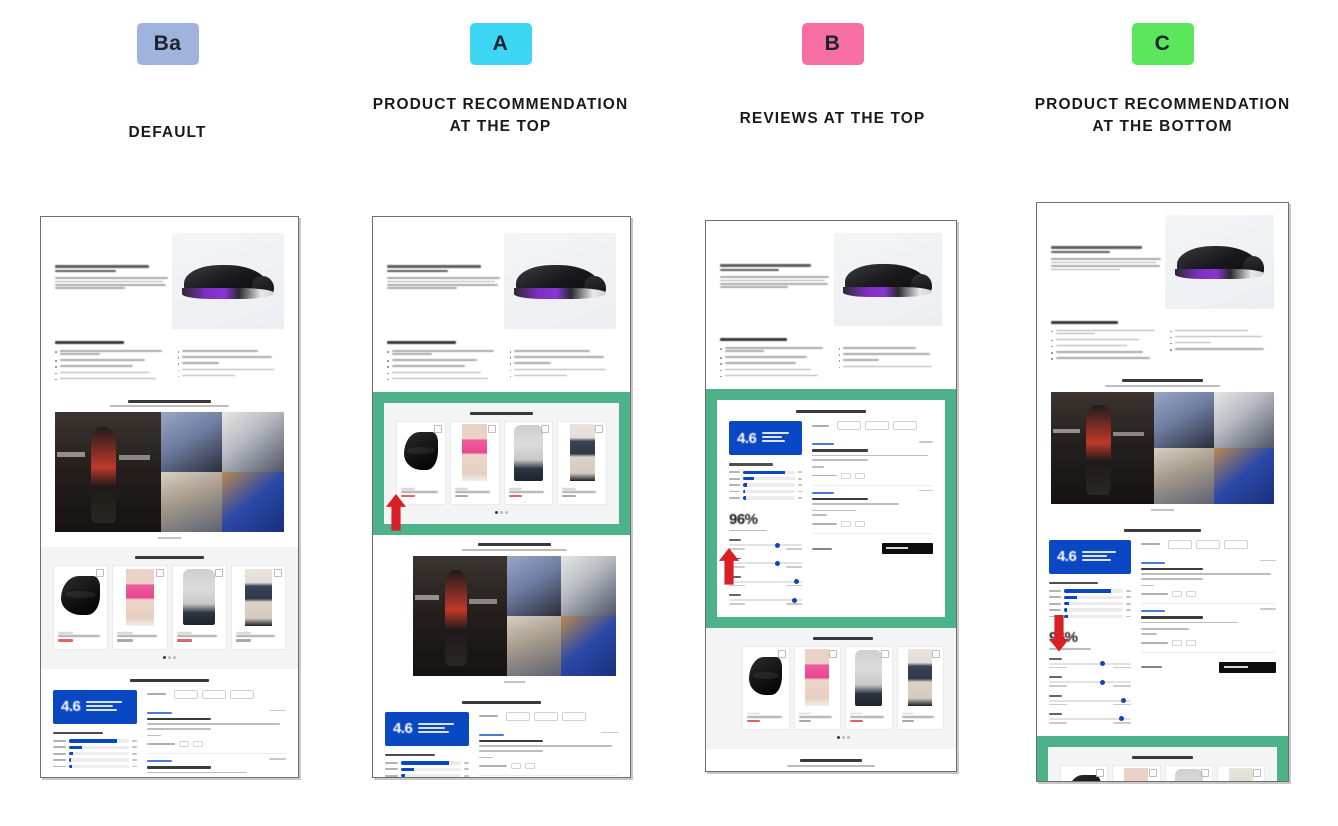 Image resolution: width=1338 pixels, height=826 pixels. What do you see at coordinates (1162, 44) in the screenshot?
I see `variant-badge: C` at bounding box center [1162, 44].